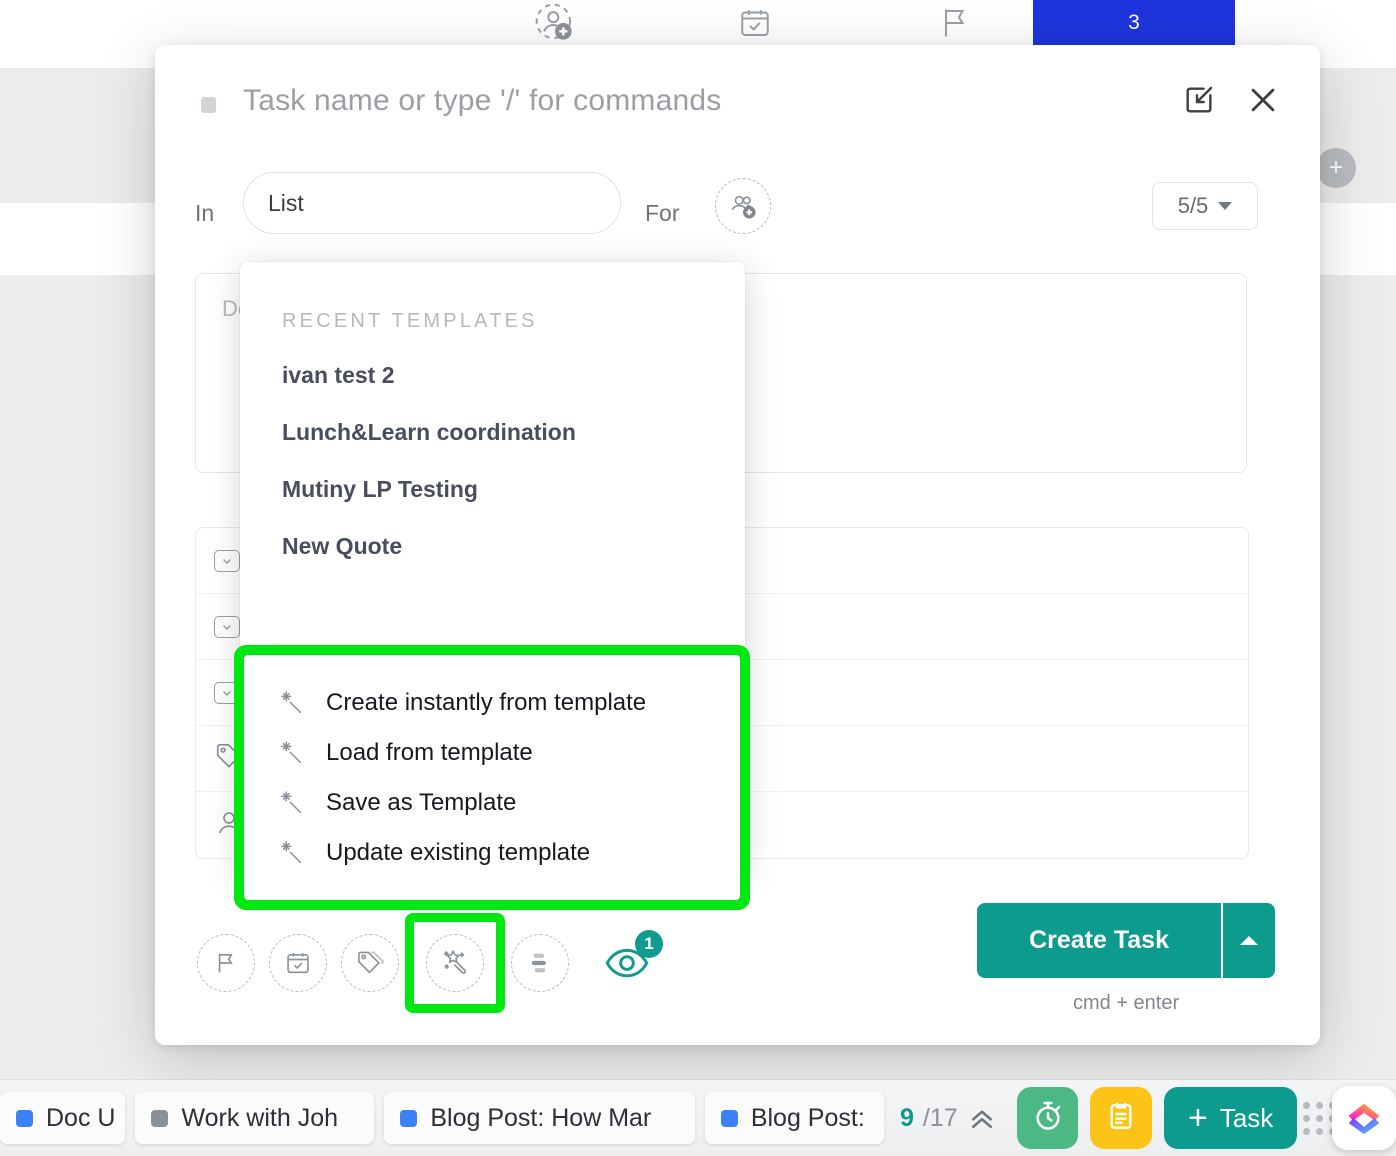 The image size is (1396, 1156). I want to click on templates-button-highlight, so click(455, 963).